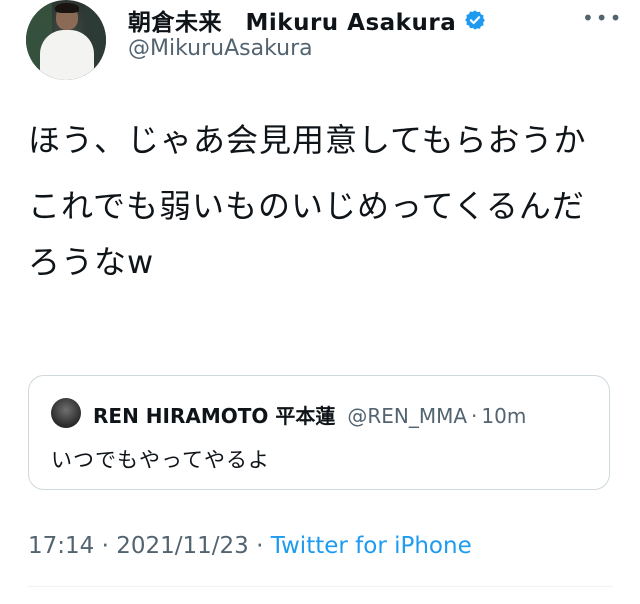  Describe the element at coordinates (292, 20) in the screenshot. I see `author-display-name: 朝倉未来 Mikuru Asakura` at that location.